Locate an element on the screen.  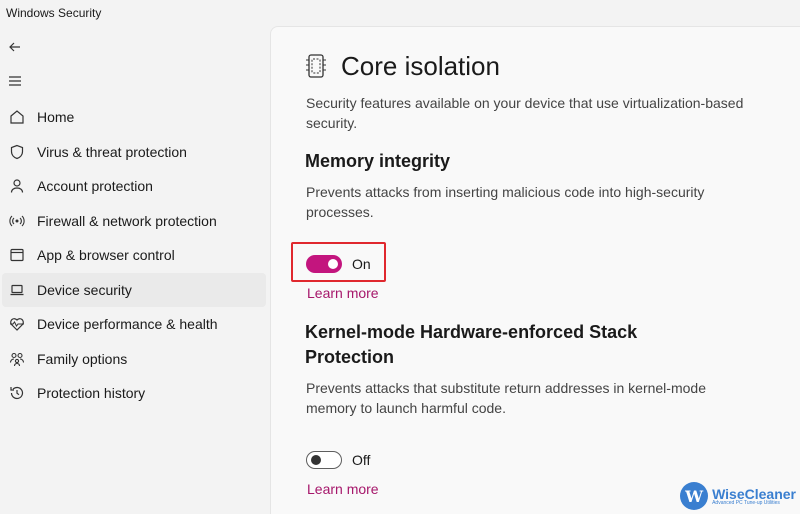
family-icon is located at coordinates (17, 359).